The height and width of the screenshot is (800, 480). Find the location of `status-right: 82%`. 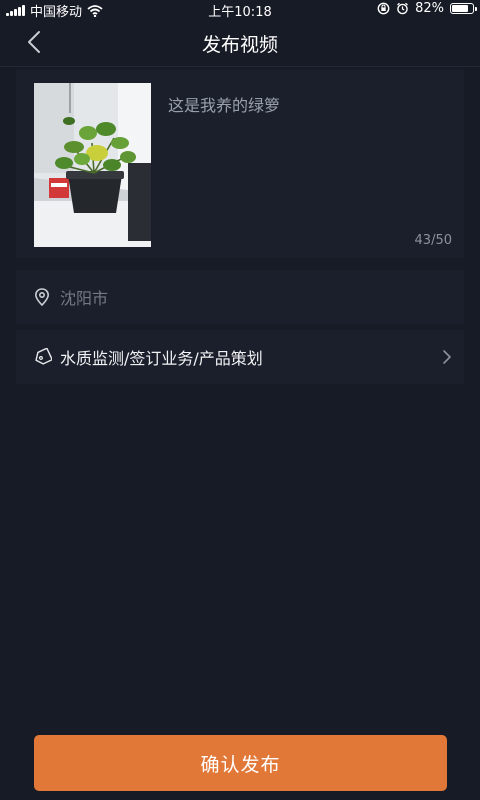

status-right: 82% is located at coordinates (427, 8).